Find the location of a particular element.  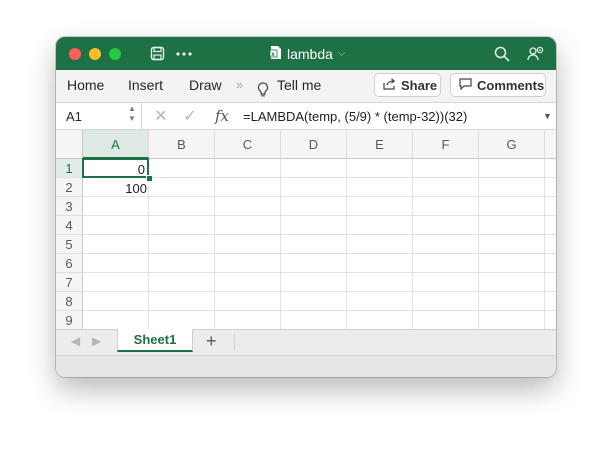

sheet-tab-sheet1: Sheet1 is located at coordinates (155, 340).